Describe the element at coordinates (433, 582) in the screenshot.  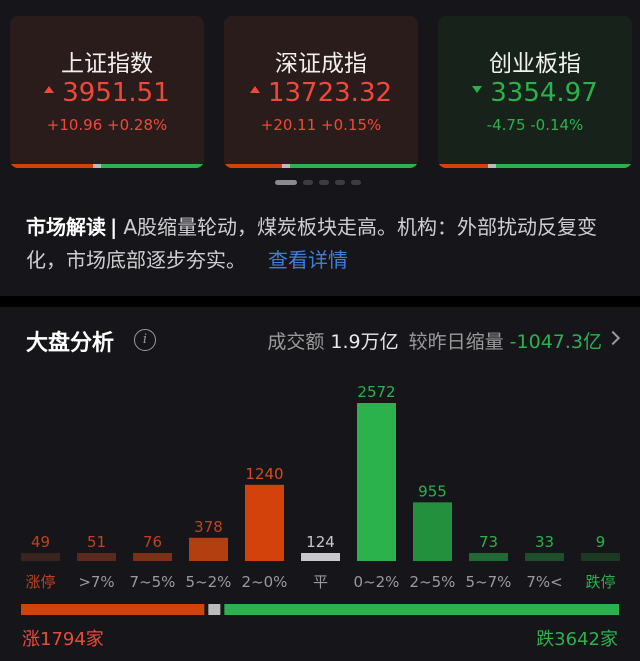
I see `category-tick-label: 2~5%` at that location.